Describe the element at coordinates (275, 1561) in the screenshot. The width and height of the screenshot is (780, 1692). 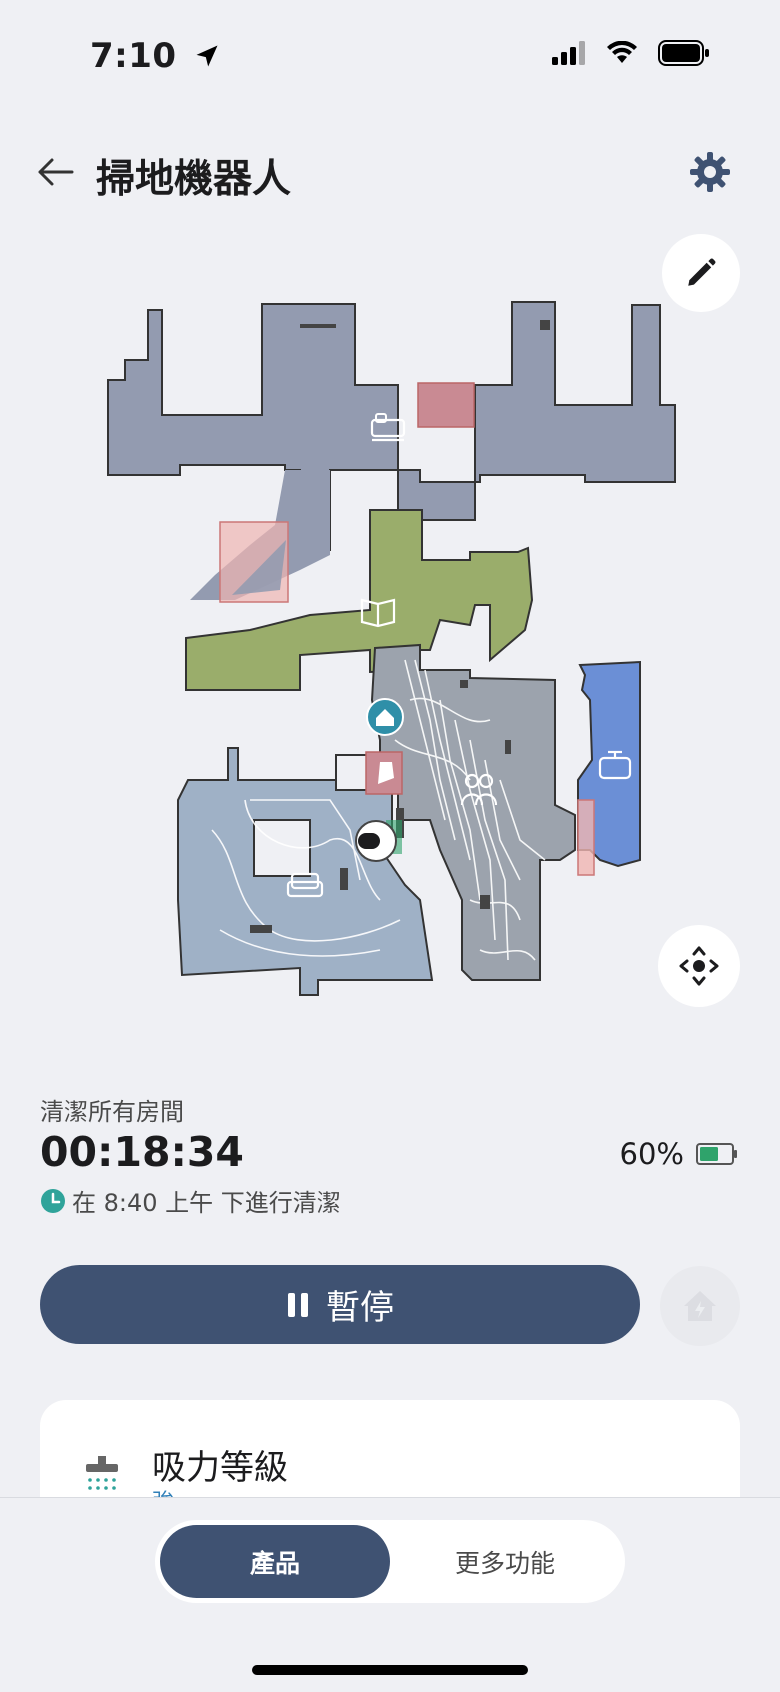
I see `tab-product: 產品` at that location.